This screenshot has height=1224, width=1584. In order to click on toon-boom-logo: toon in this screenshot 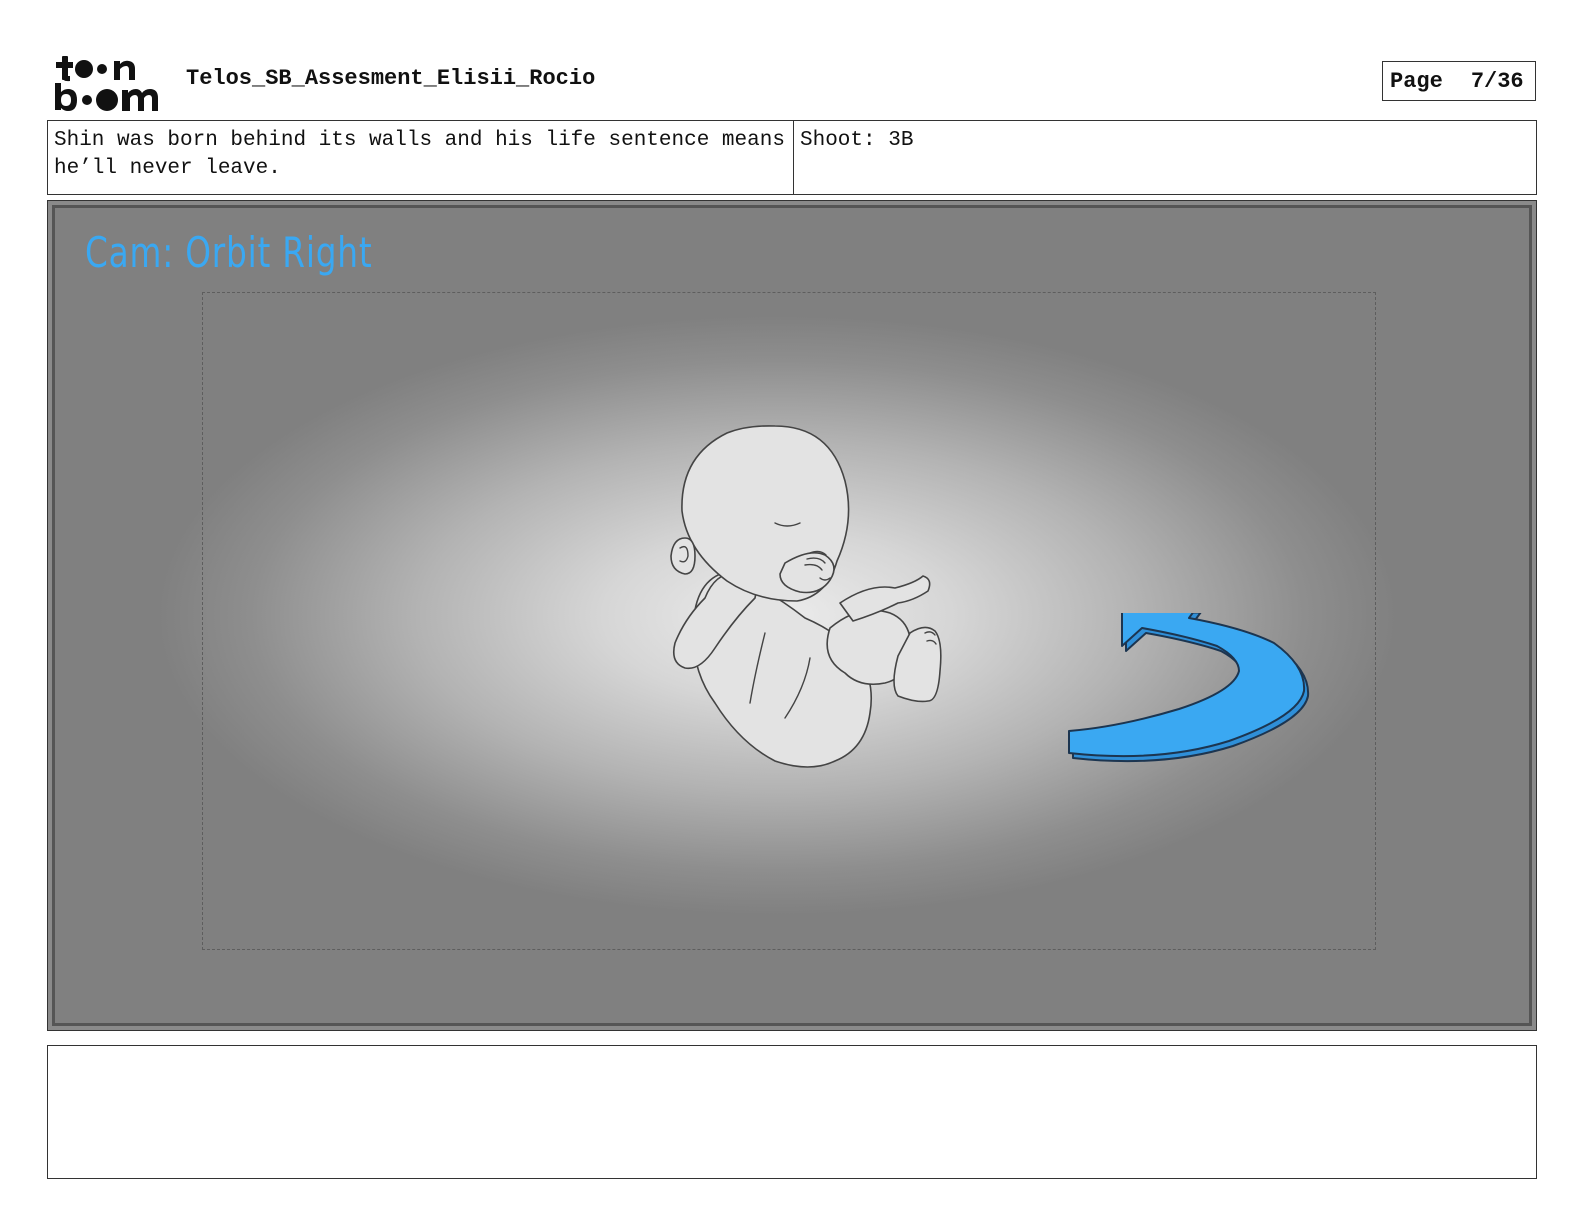, I will do `click(106, 83)`.